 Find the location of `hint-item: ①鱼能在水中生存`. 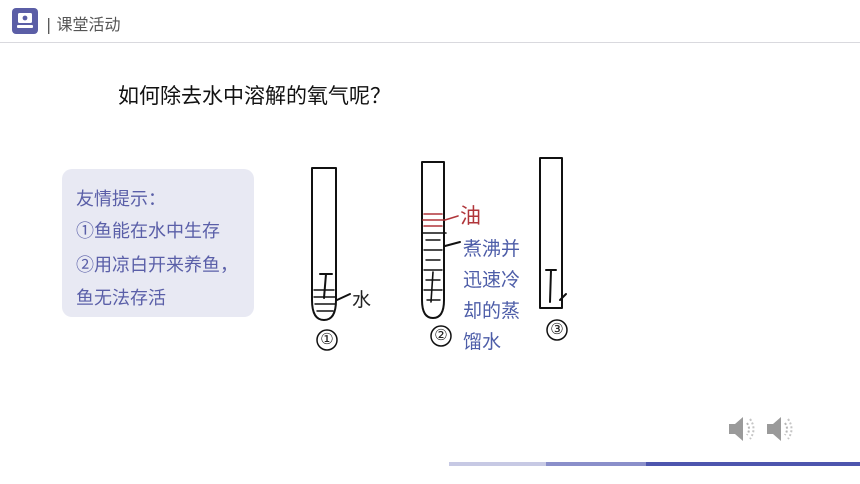

hint-item: ①鱼能在水中生存 is located at coordinates (148, 231).